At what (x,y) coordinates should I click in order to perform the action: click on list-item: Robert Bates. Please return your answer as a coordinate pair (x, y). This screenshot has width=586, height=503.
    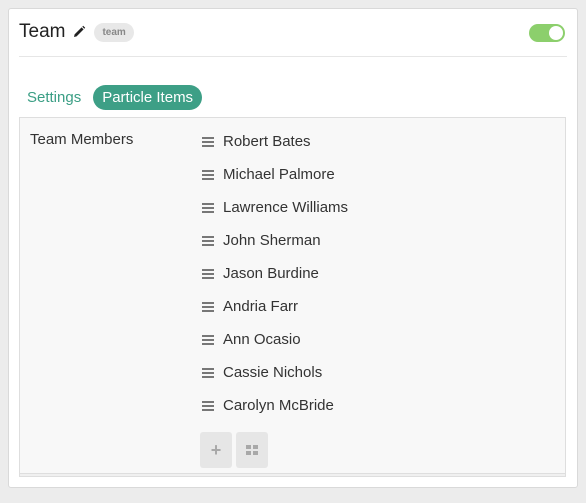
    Looking at the image, I should click on (275, 141).